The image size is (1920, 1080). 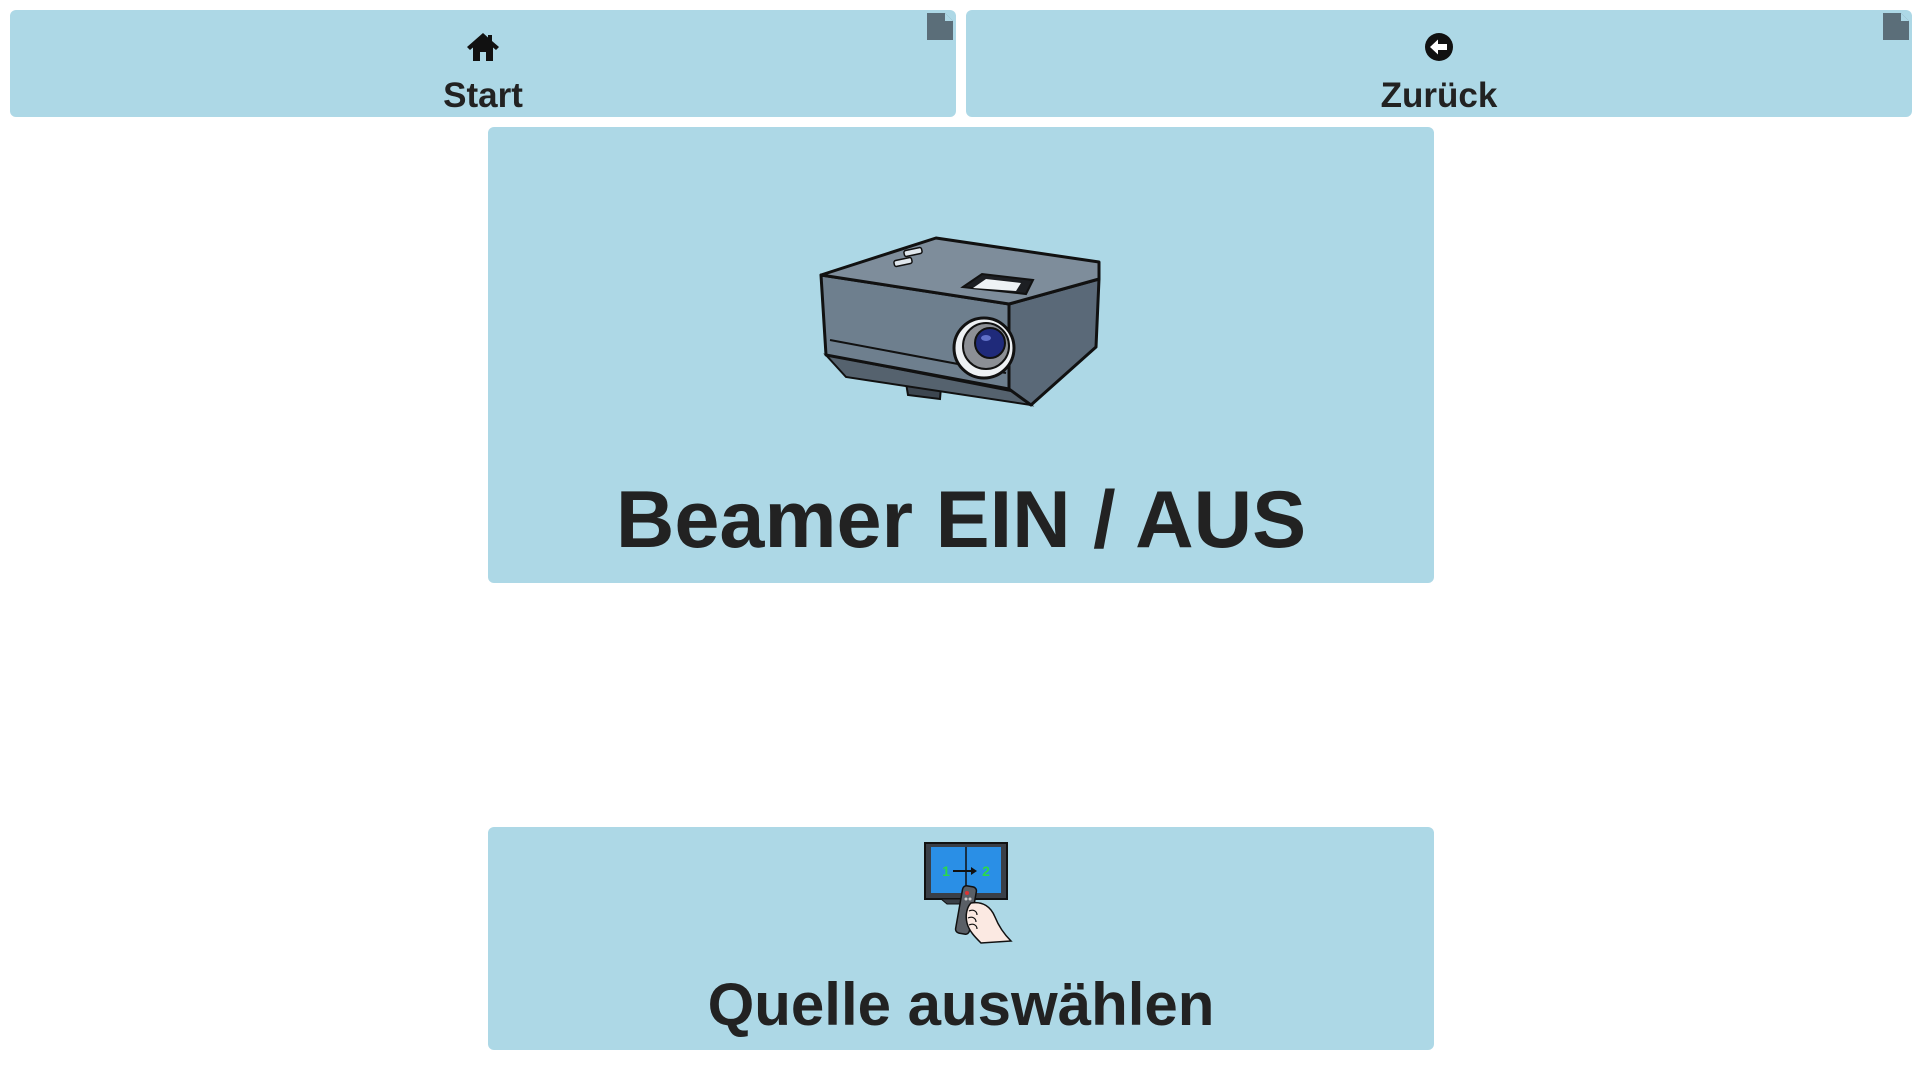 What do you see at coordinates (960, 321) in the screenshot?
I see `projector-icon` at bounding box center [960, 321].